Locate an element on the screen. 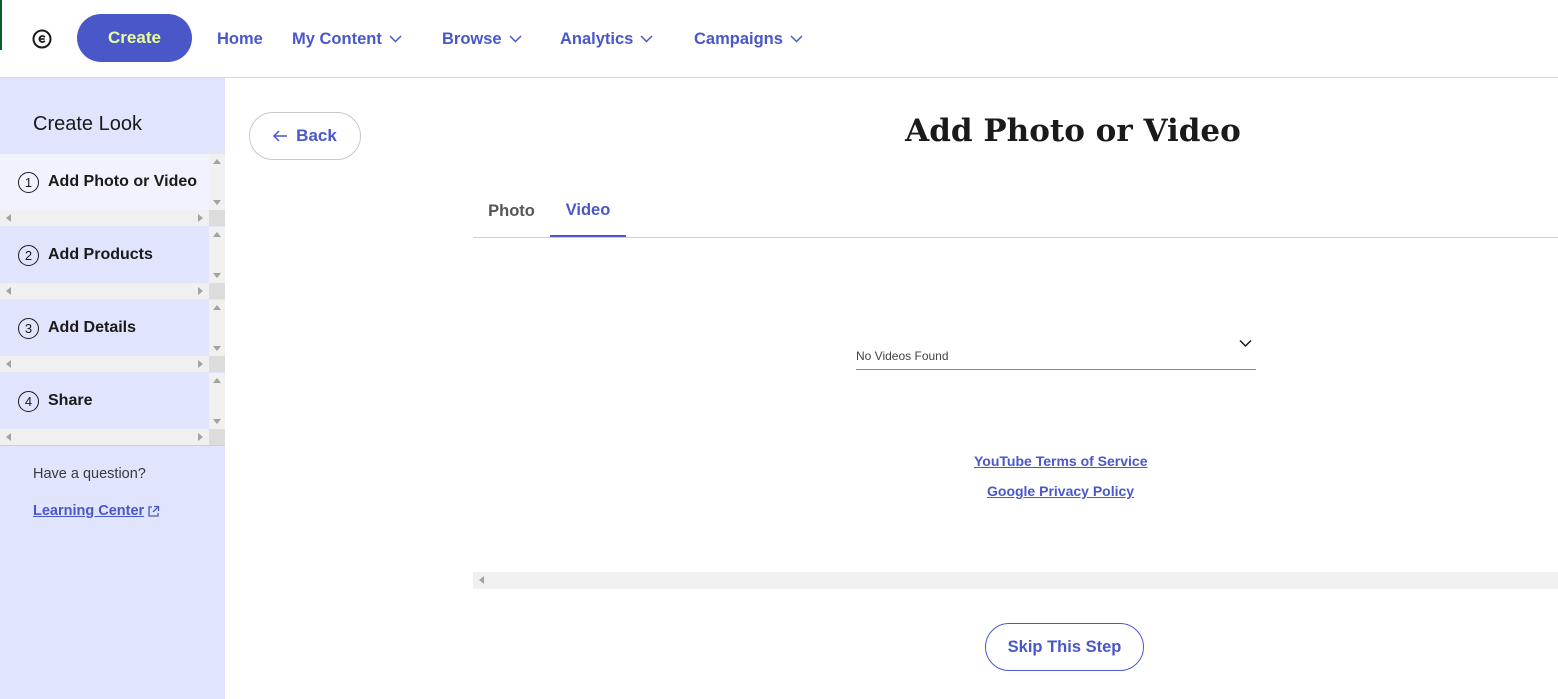 The height and width of the screenshot is (699, 1558). nav-my-content: My Content is located at coordinates (347, 39).